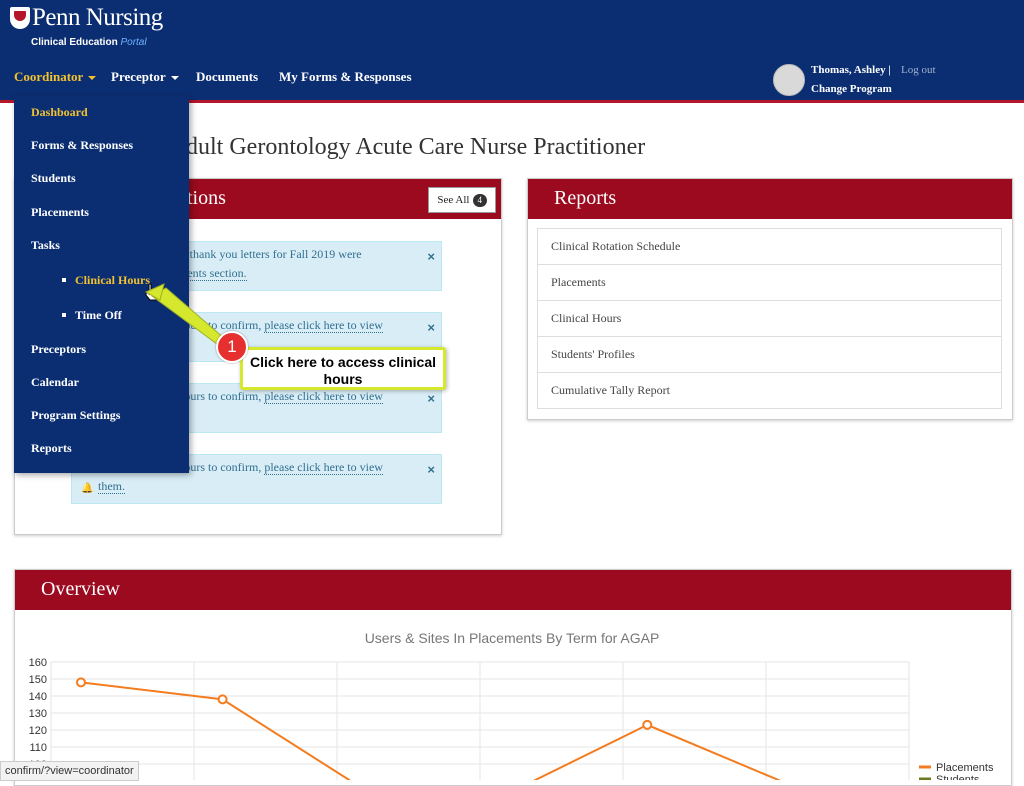 This screenshot has height=786, width=1024. Describe the element at coordinates (69, 771) in the screenshot. I see `status-bar-url: confirm/?view=coordinator` at that location.